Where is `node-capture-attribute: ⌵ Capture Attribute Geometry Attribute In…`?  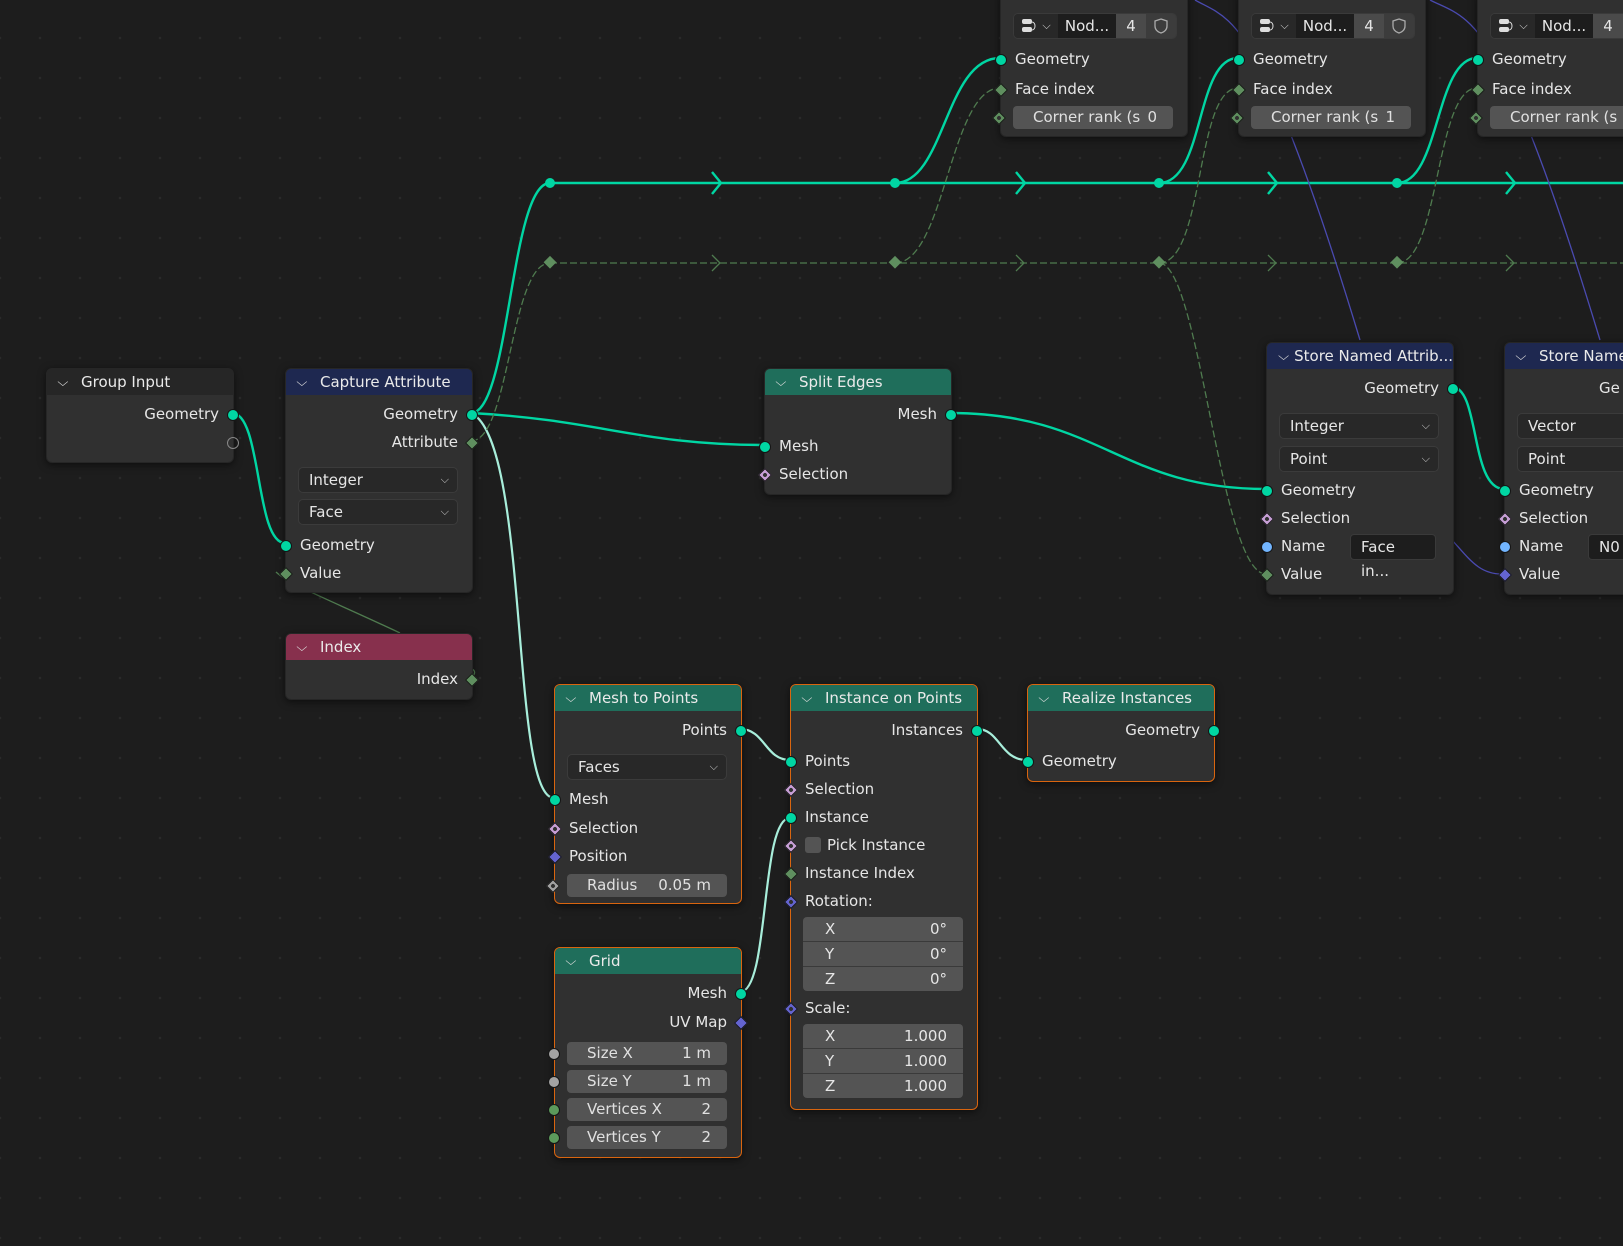 node-capture-attribute: ⌵ Capture Attribute Geometry Attribute In… is located at coordinates (379, 480).